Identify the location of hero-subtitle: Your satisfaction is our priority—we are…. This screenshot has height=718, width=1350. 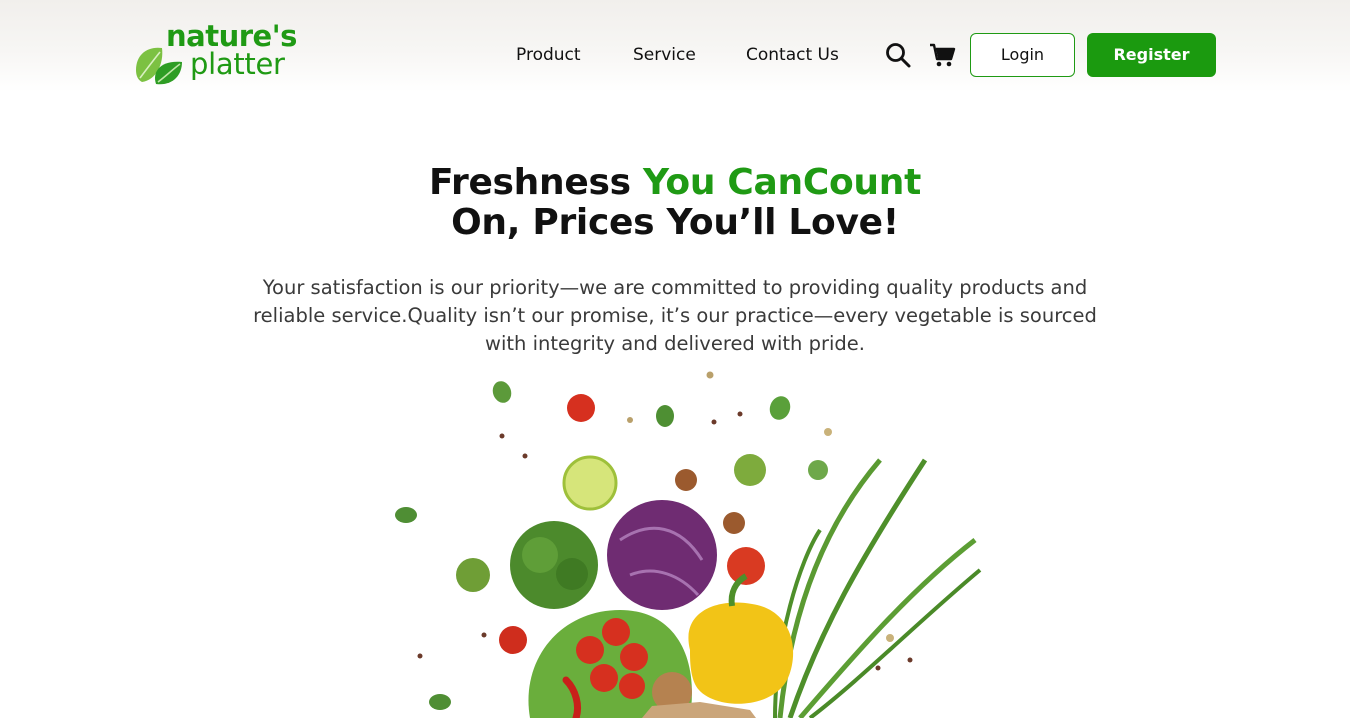
(675, 315).